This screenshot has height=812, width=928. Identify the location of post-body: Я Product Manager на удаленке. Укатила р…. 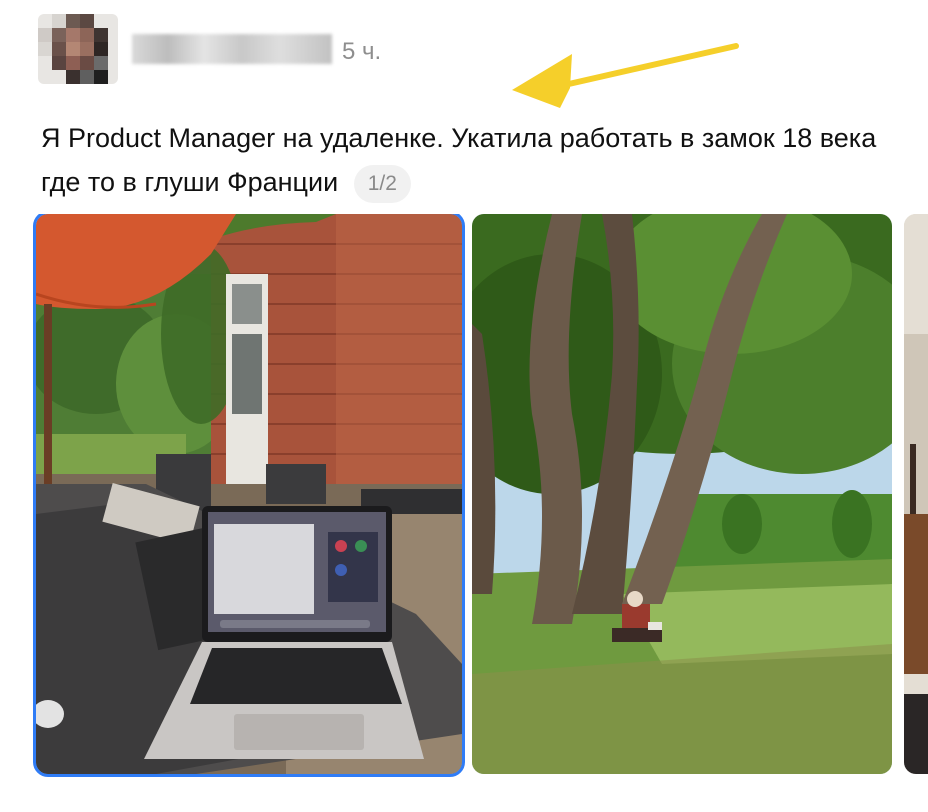
(459, 160).